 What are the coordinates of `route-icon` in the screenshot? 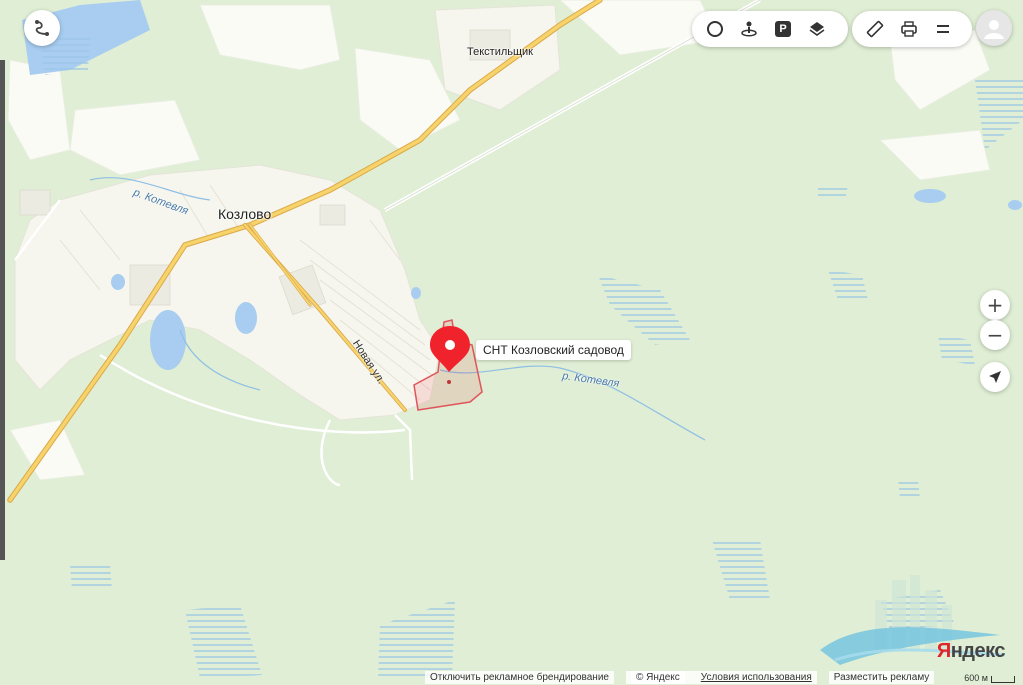 It's located at (42, 28).